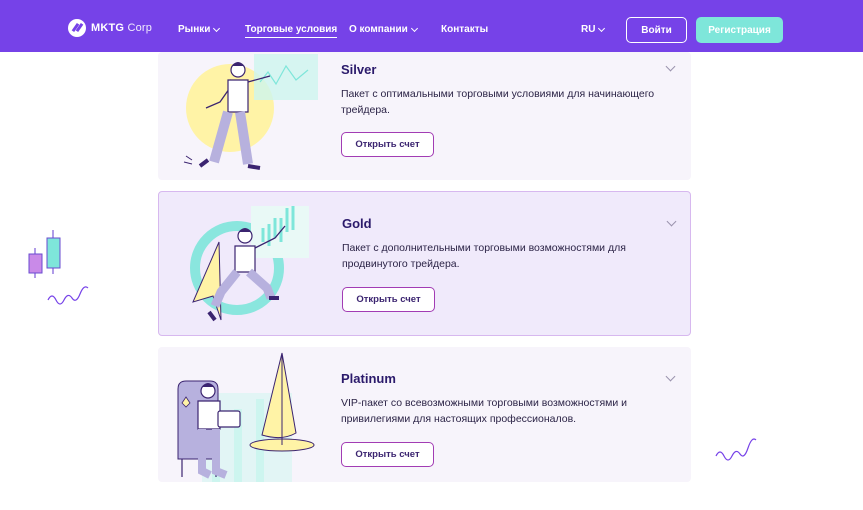  What do you see at coordinates (378, 29) in the screenshot?
I see `nav-label: О компании` at bounding box center [378, 29].